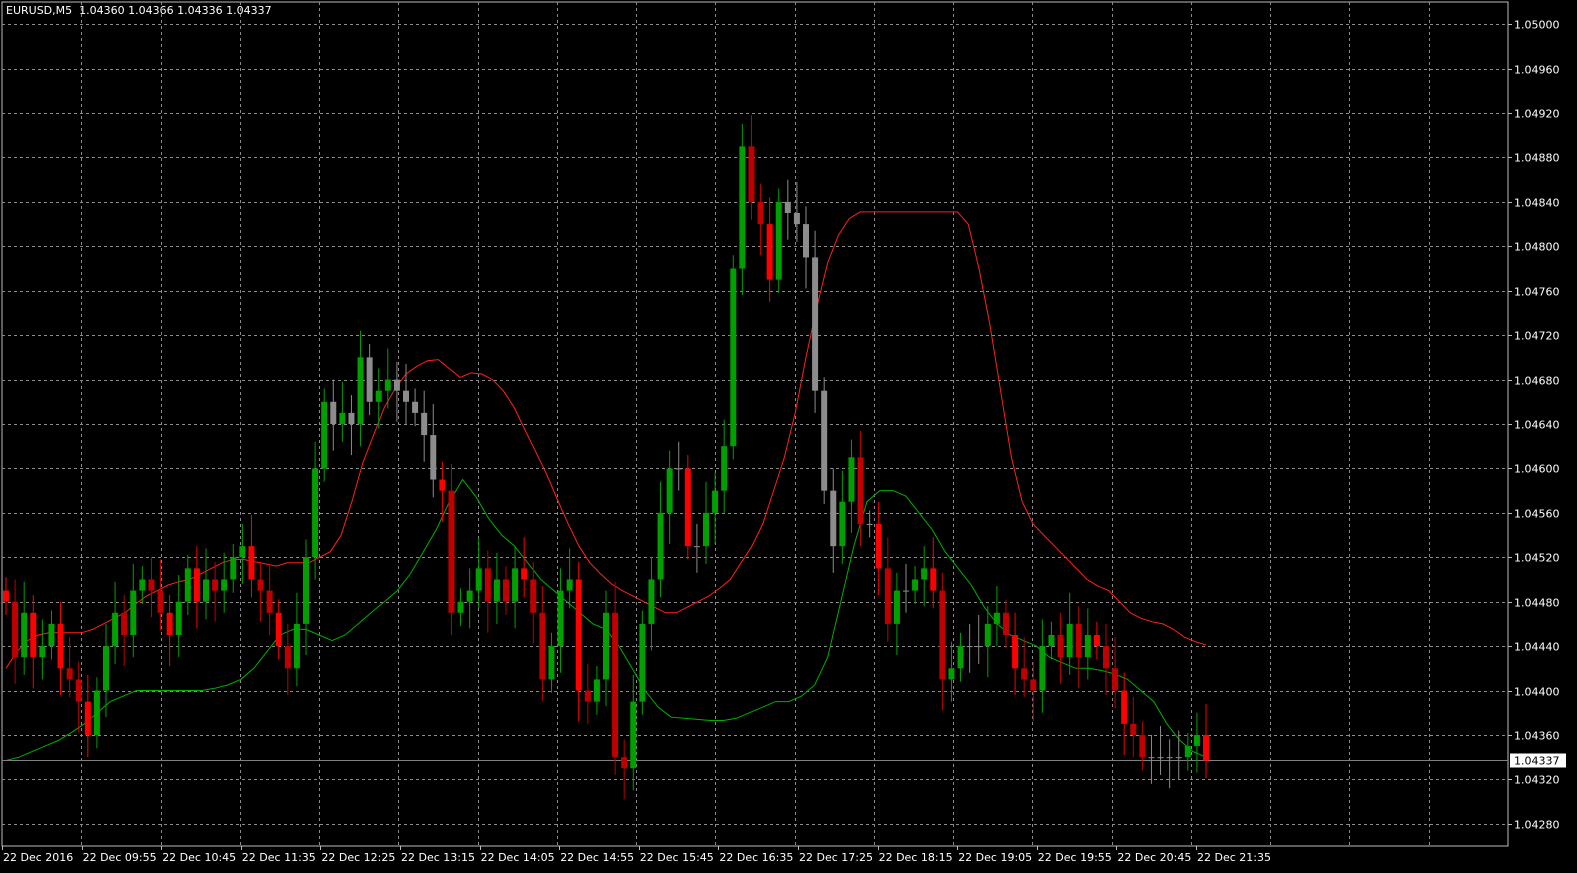 The width and height of the screenshot is (1577, 873). Describe the element at coordinates (1537, 425) in the screenshot. I see `y-tick-label: 1.04640` at that location.